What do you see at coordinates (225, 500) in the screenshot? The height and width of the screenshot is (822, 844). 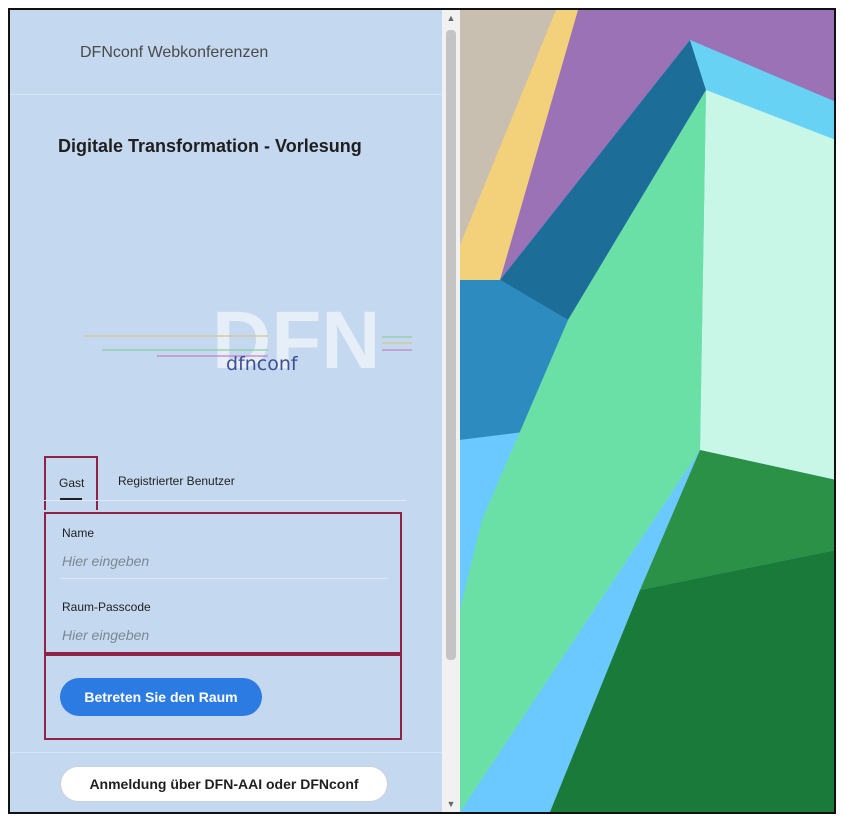 I see `tabs-divider` at bounding box center [225, 500].